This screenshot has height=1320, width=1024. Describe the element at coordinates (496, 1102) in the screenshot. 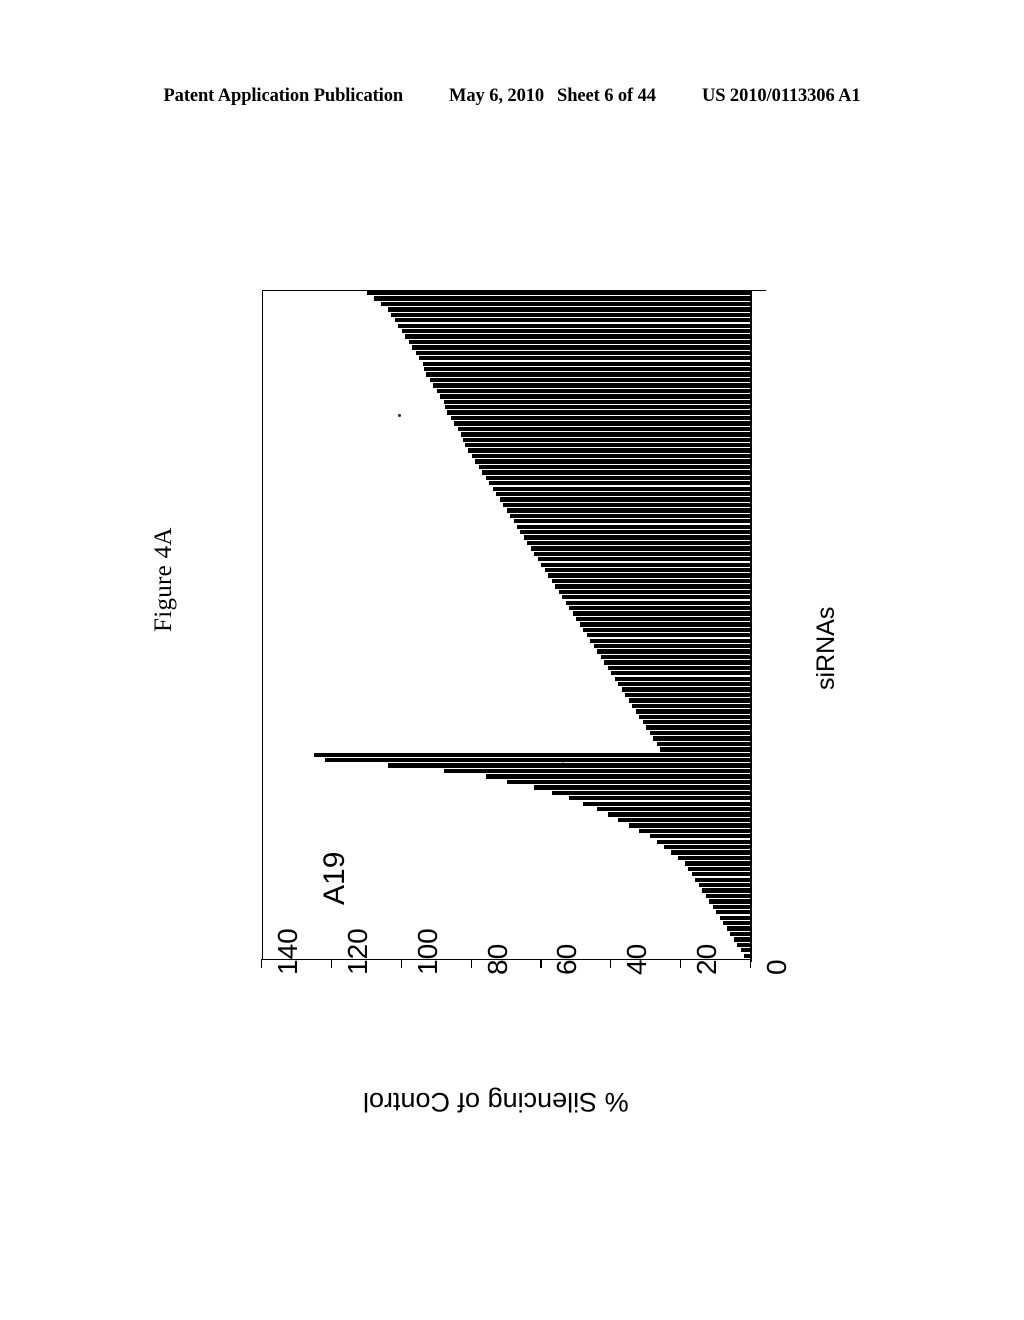

I see `y-axis-title: % Silencing of Control` at that location.